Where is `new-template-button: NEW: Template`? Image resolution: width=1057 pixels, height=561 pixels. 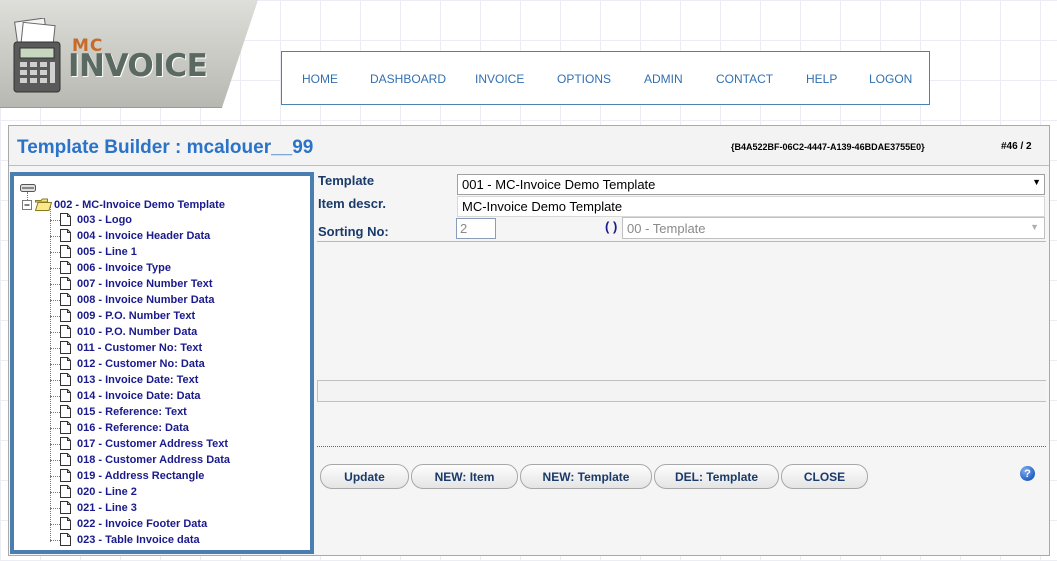 new-template-button: NEW: Template is located at coordinates (586, 476).